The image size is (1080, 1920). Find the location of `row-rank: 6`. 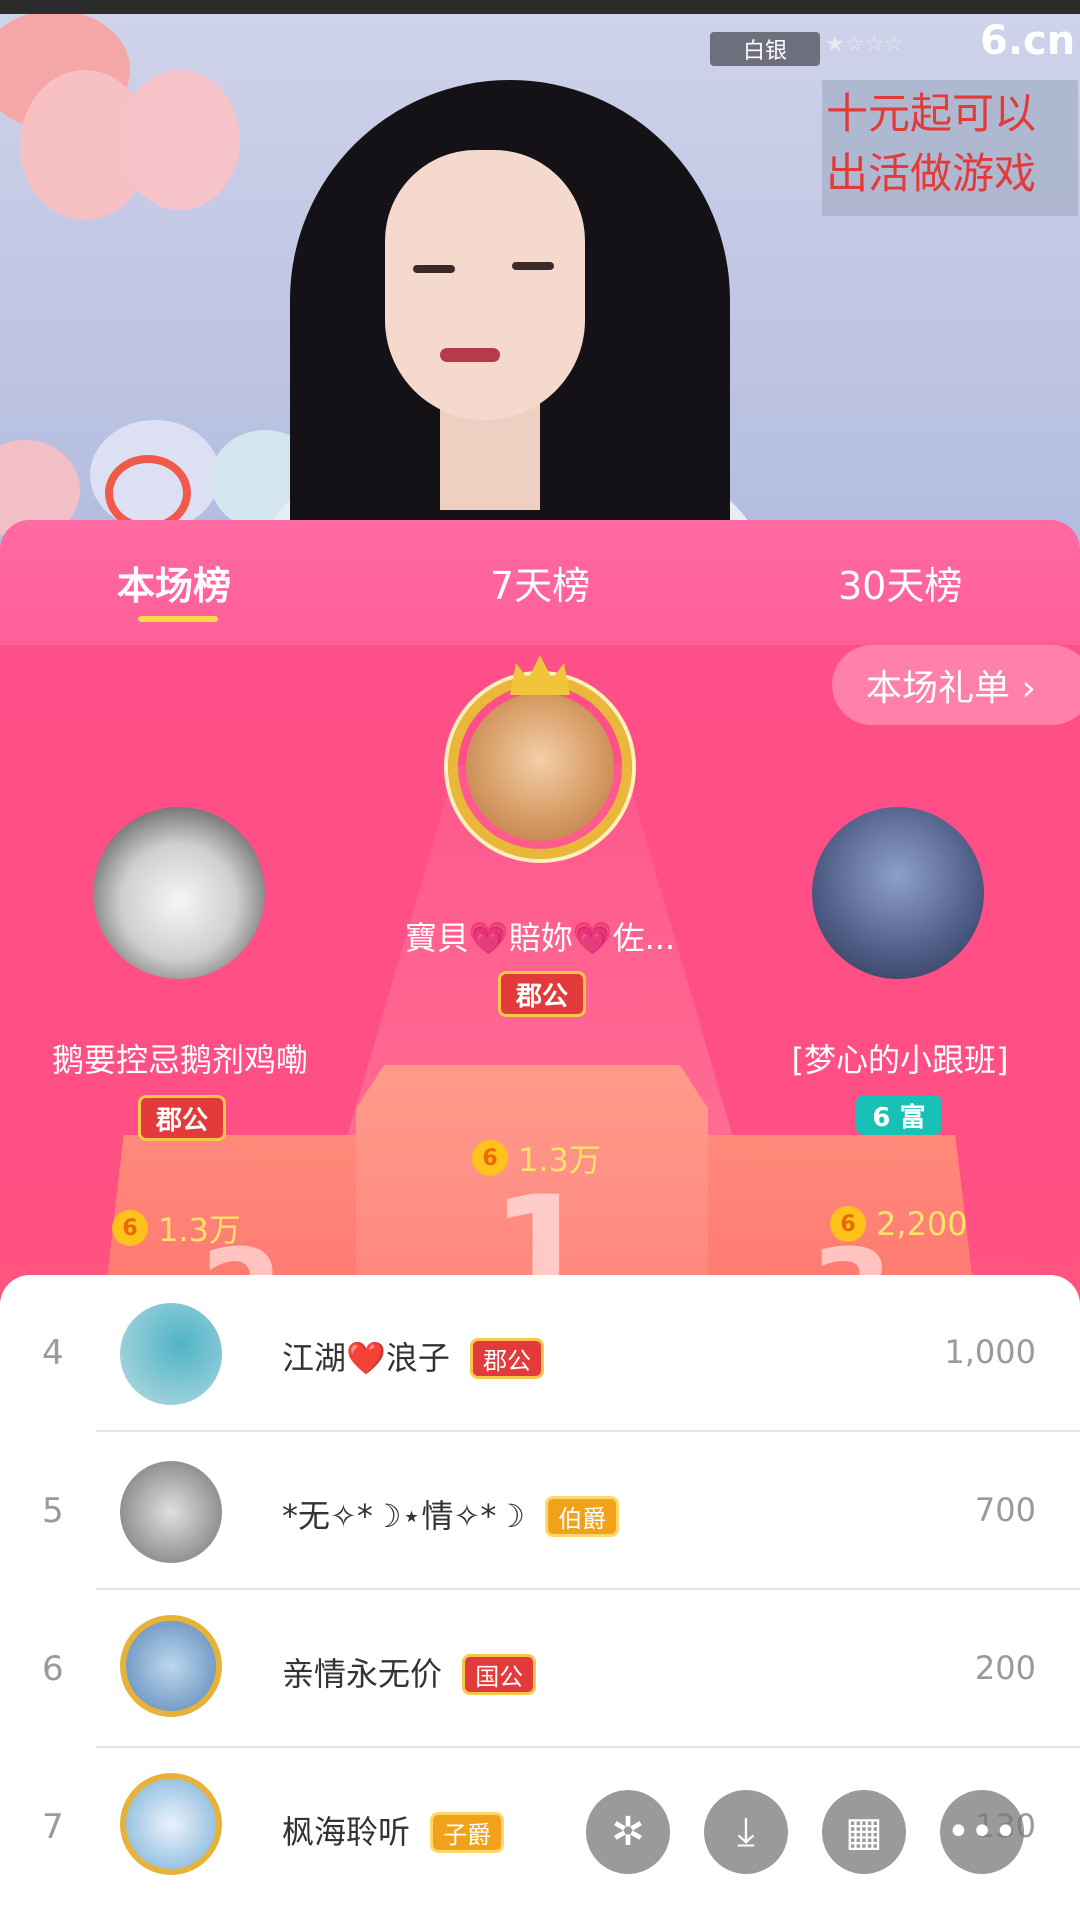

row-rank: 6 is located at coordinates (53, 1669).